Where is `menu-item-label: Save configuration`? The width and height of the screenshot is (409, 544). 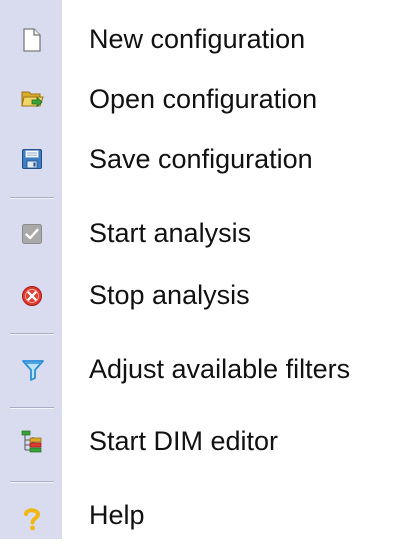 menu-item-label: Save configuration is located at coordinates (201, 159).